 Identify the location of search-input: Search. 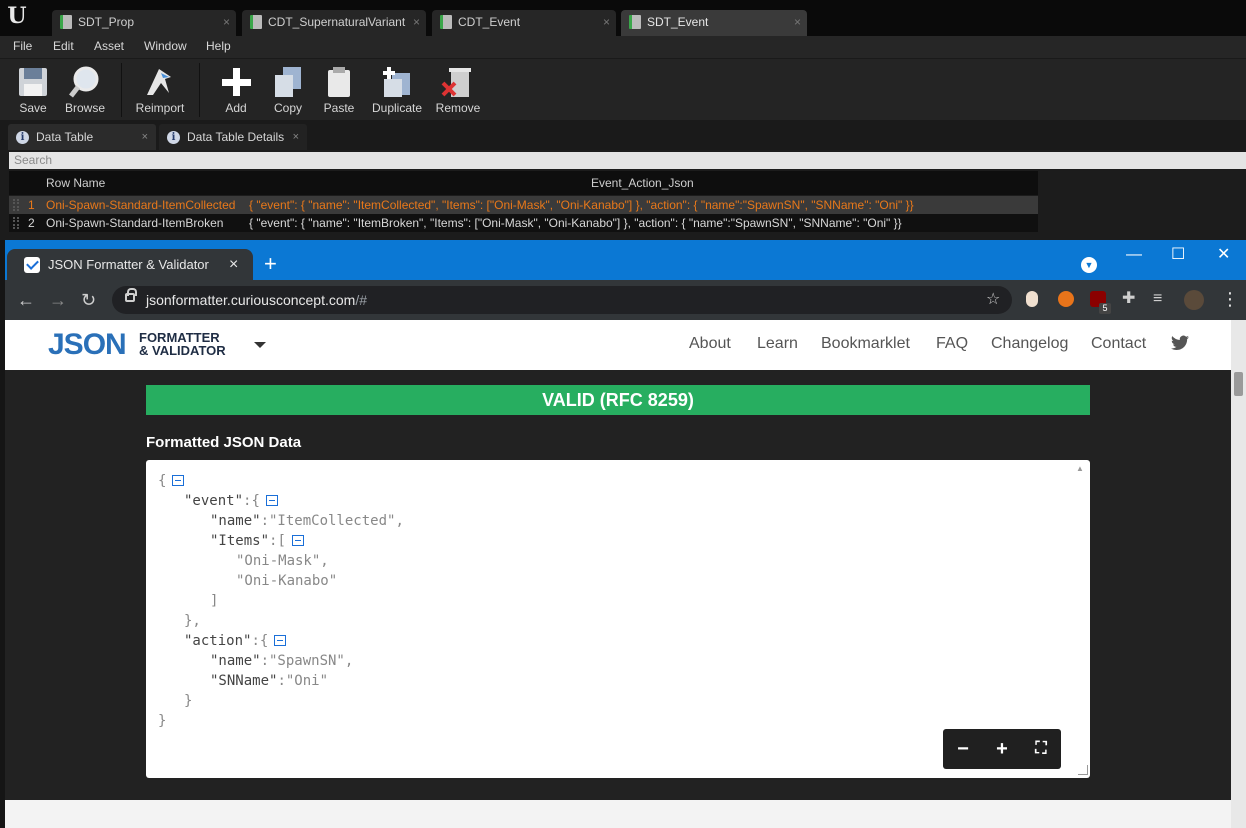
(627, 160).